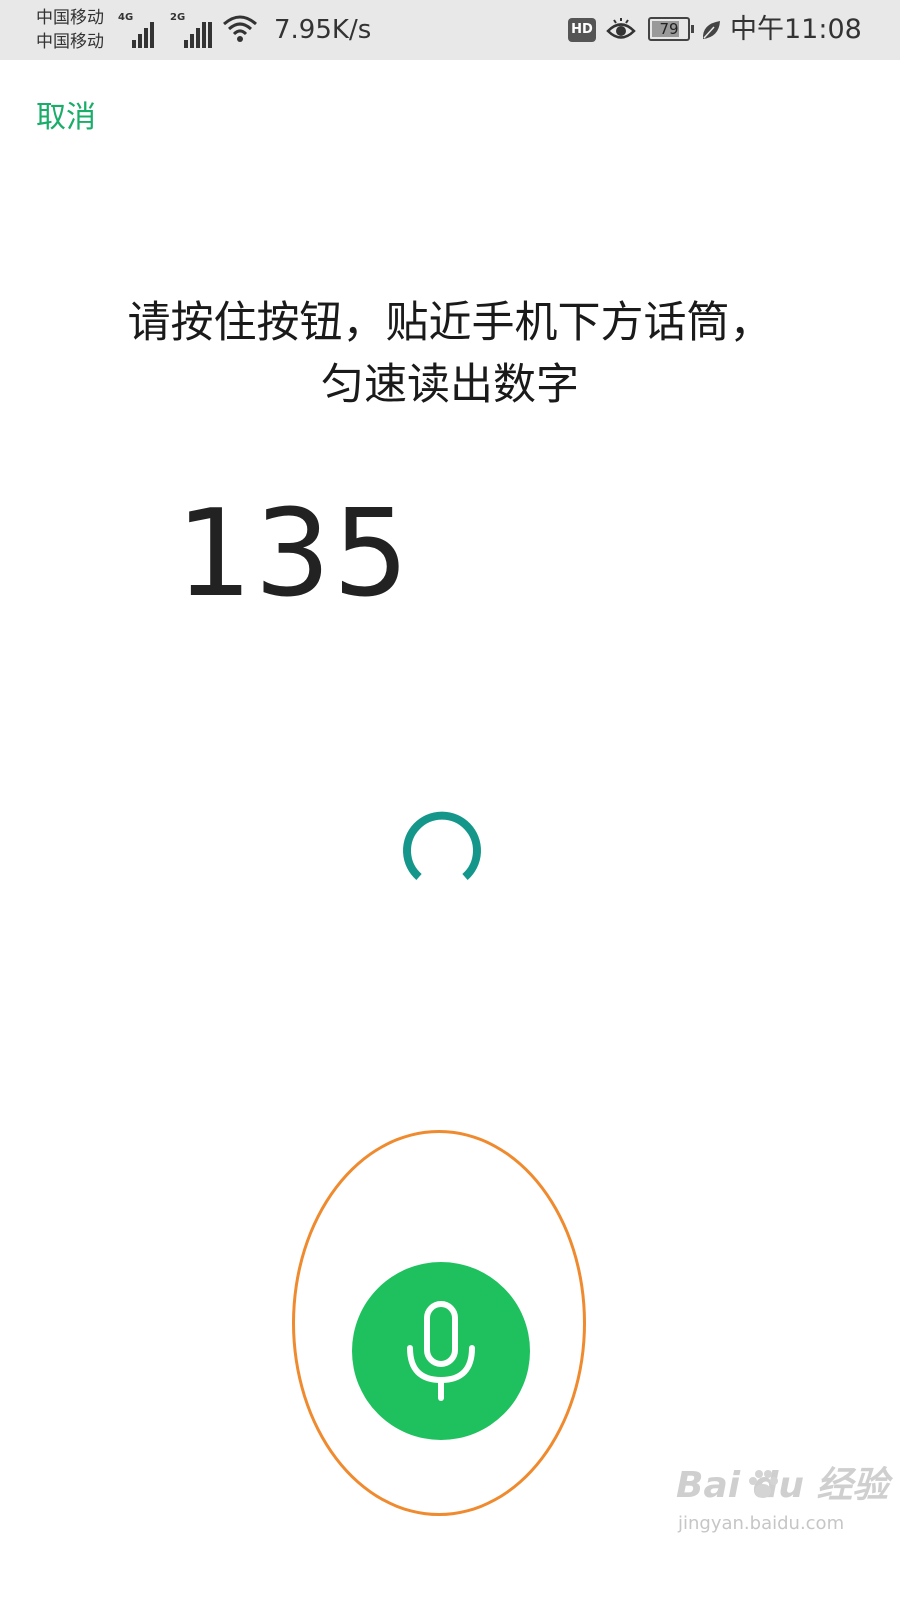 The image size is (900, 1600). What do you see at coordinates (450, 354) in the screenshot?
I see `instruction-text: 请按住按钮，贴近手机下方话筒， 匀速读出数字` at bounding box center [450, 354].